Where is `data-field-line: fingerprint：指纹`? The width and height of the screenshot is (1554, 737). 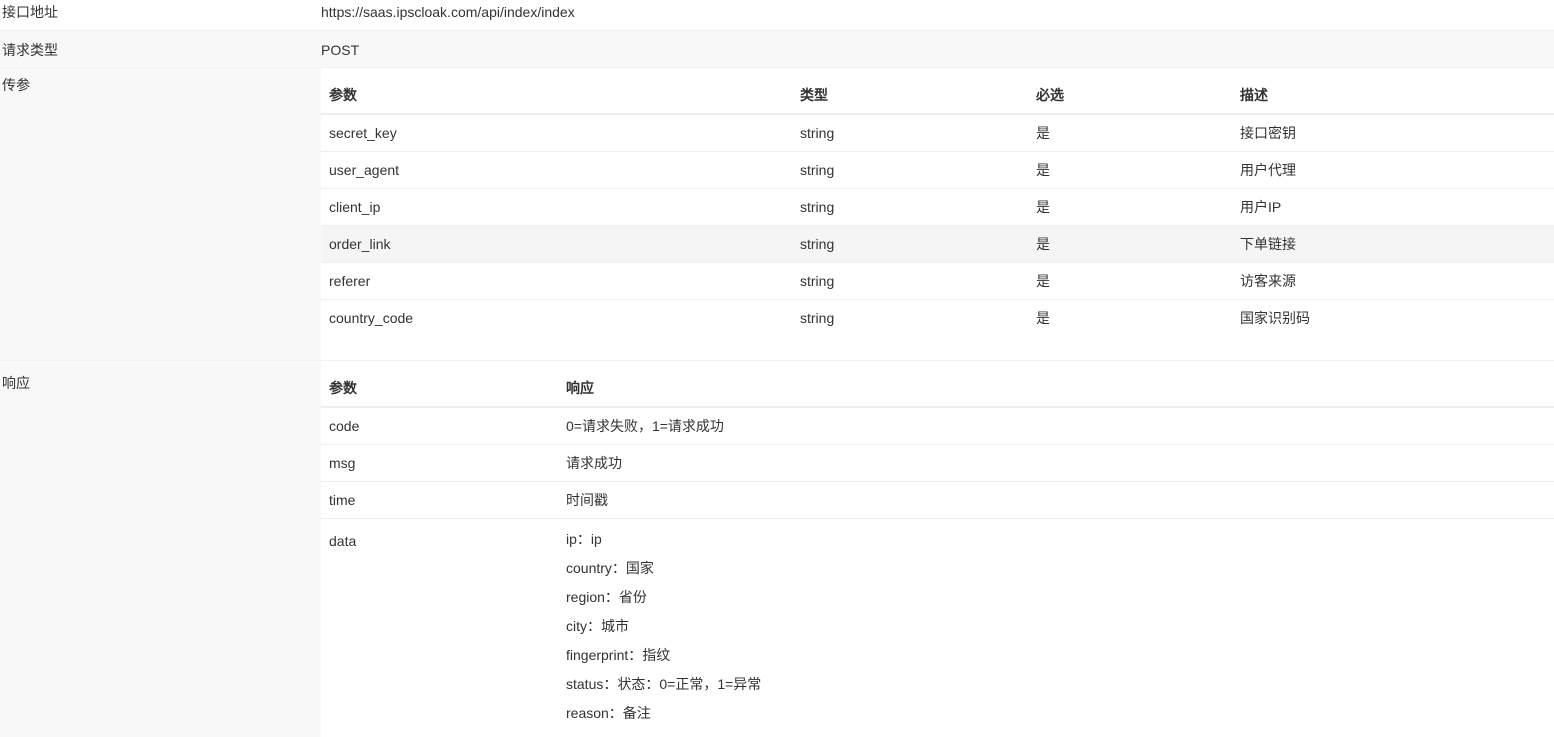 data-field-line: fingerprint：指纹 is located at coordinates (618, 654).